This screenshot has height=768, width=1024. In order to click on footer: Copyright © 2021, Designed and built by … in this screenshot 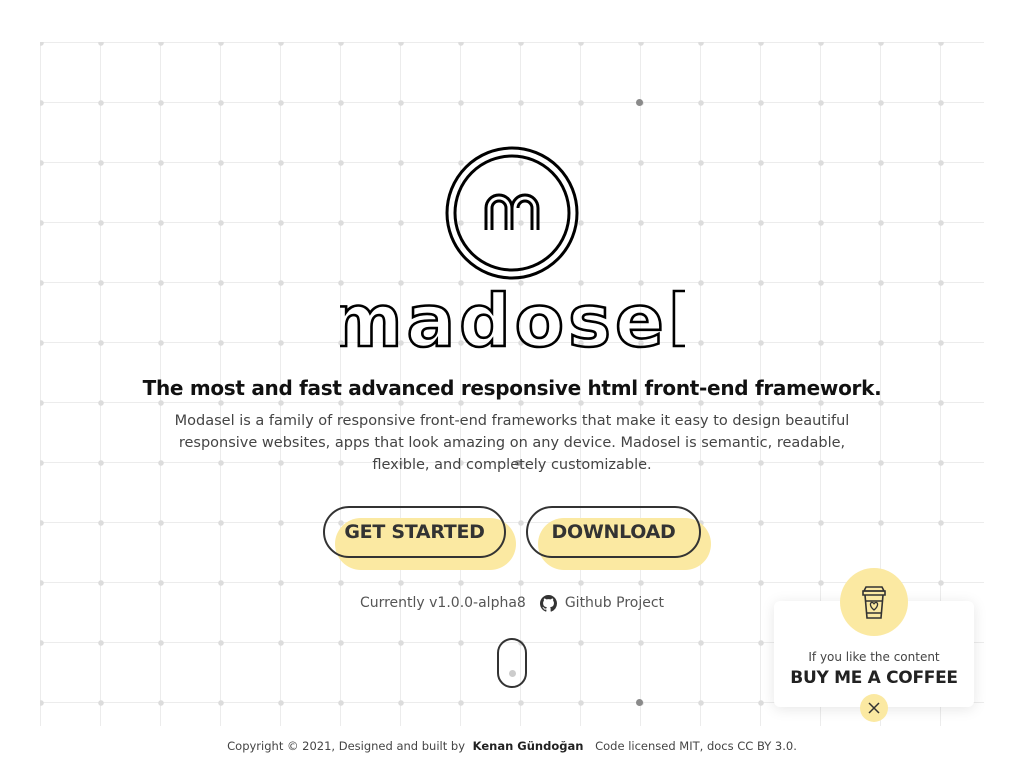, I will do `click(512, 746)`.